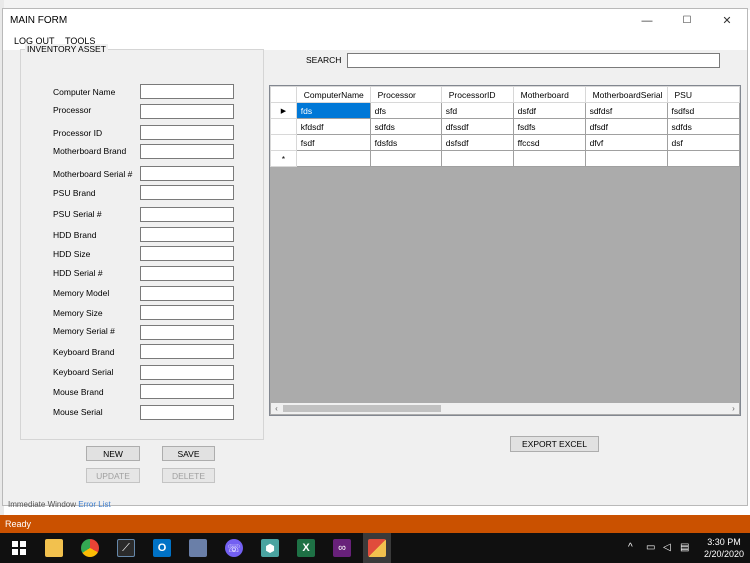 The width and height of the screenshot is (750, 563). I want to click on table-cell: ffccsd, so click(549, 142).